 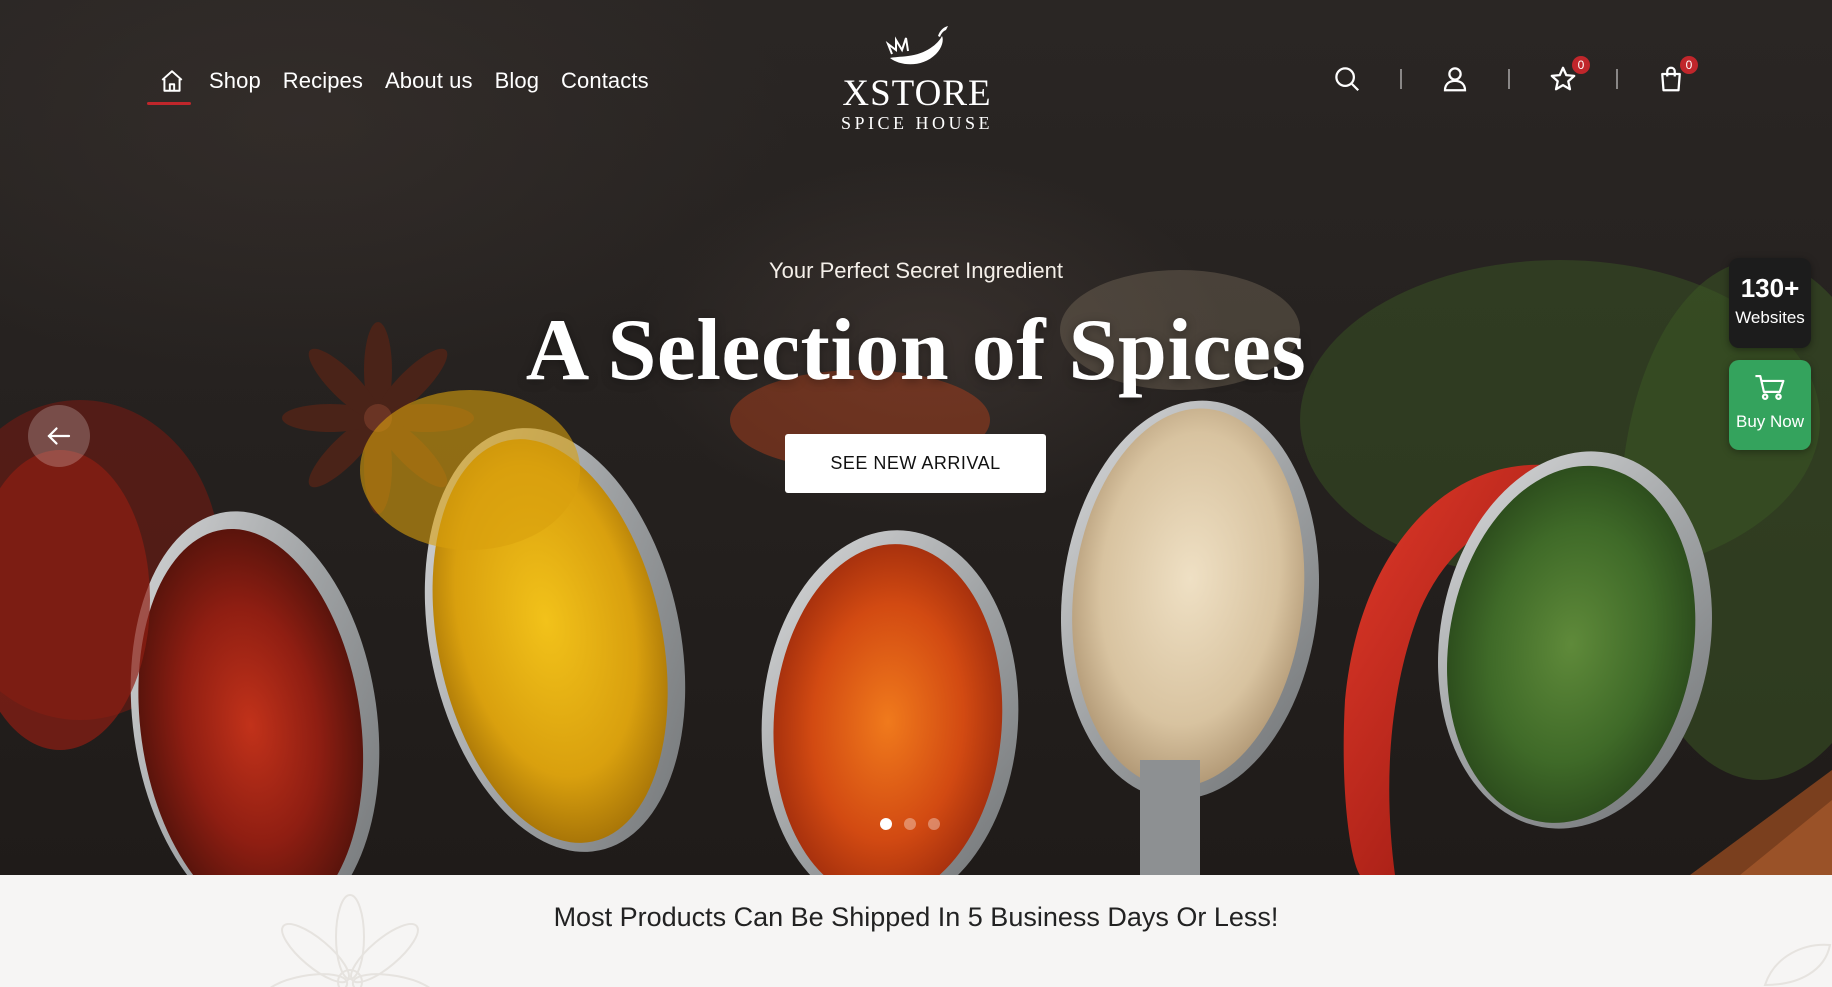 I want to click on user-icon, so click(x=1455, y=79).